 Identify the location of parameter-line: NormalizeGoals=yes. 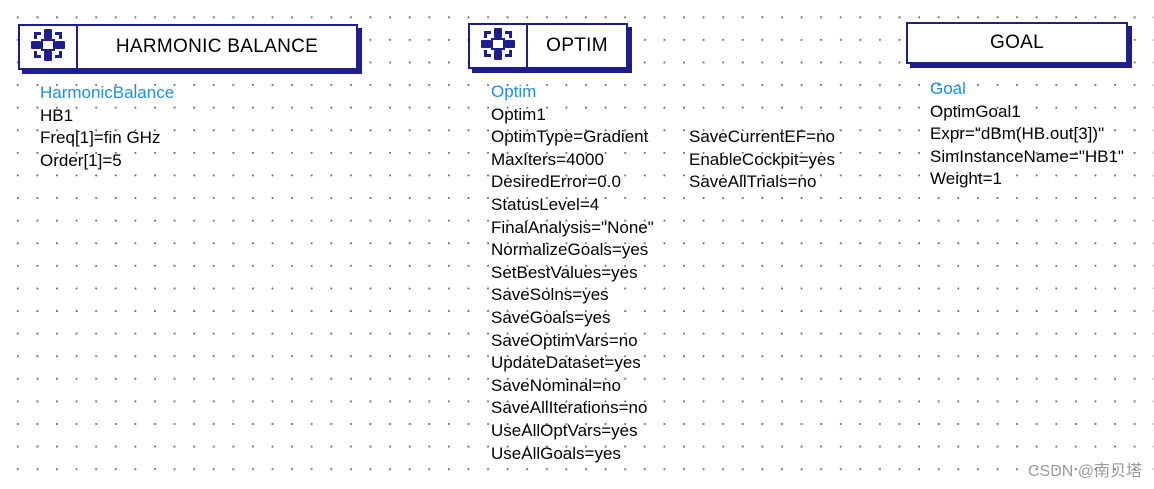
(572, 250).